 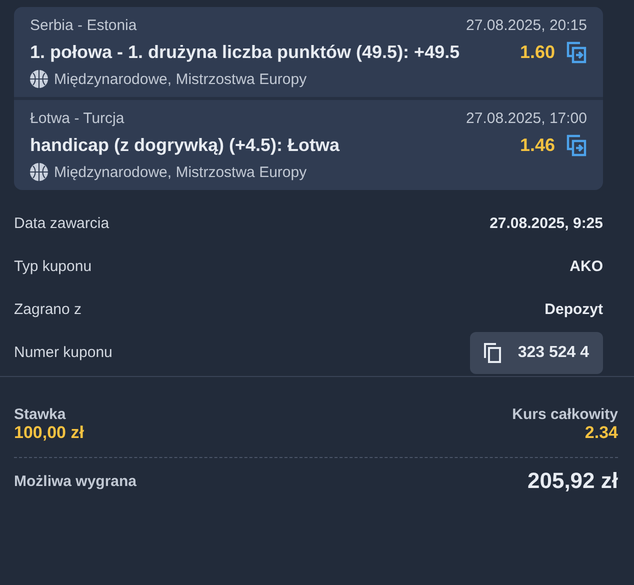 What do you see at coordinates (565, 414) in the screenshot?
I see `total-odds-label: Kurs całkowity` at bounding box center [565, 414].